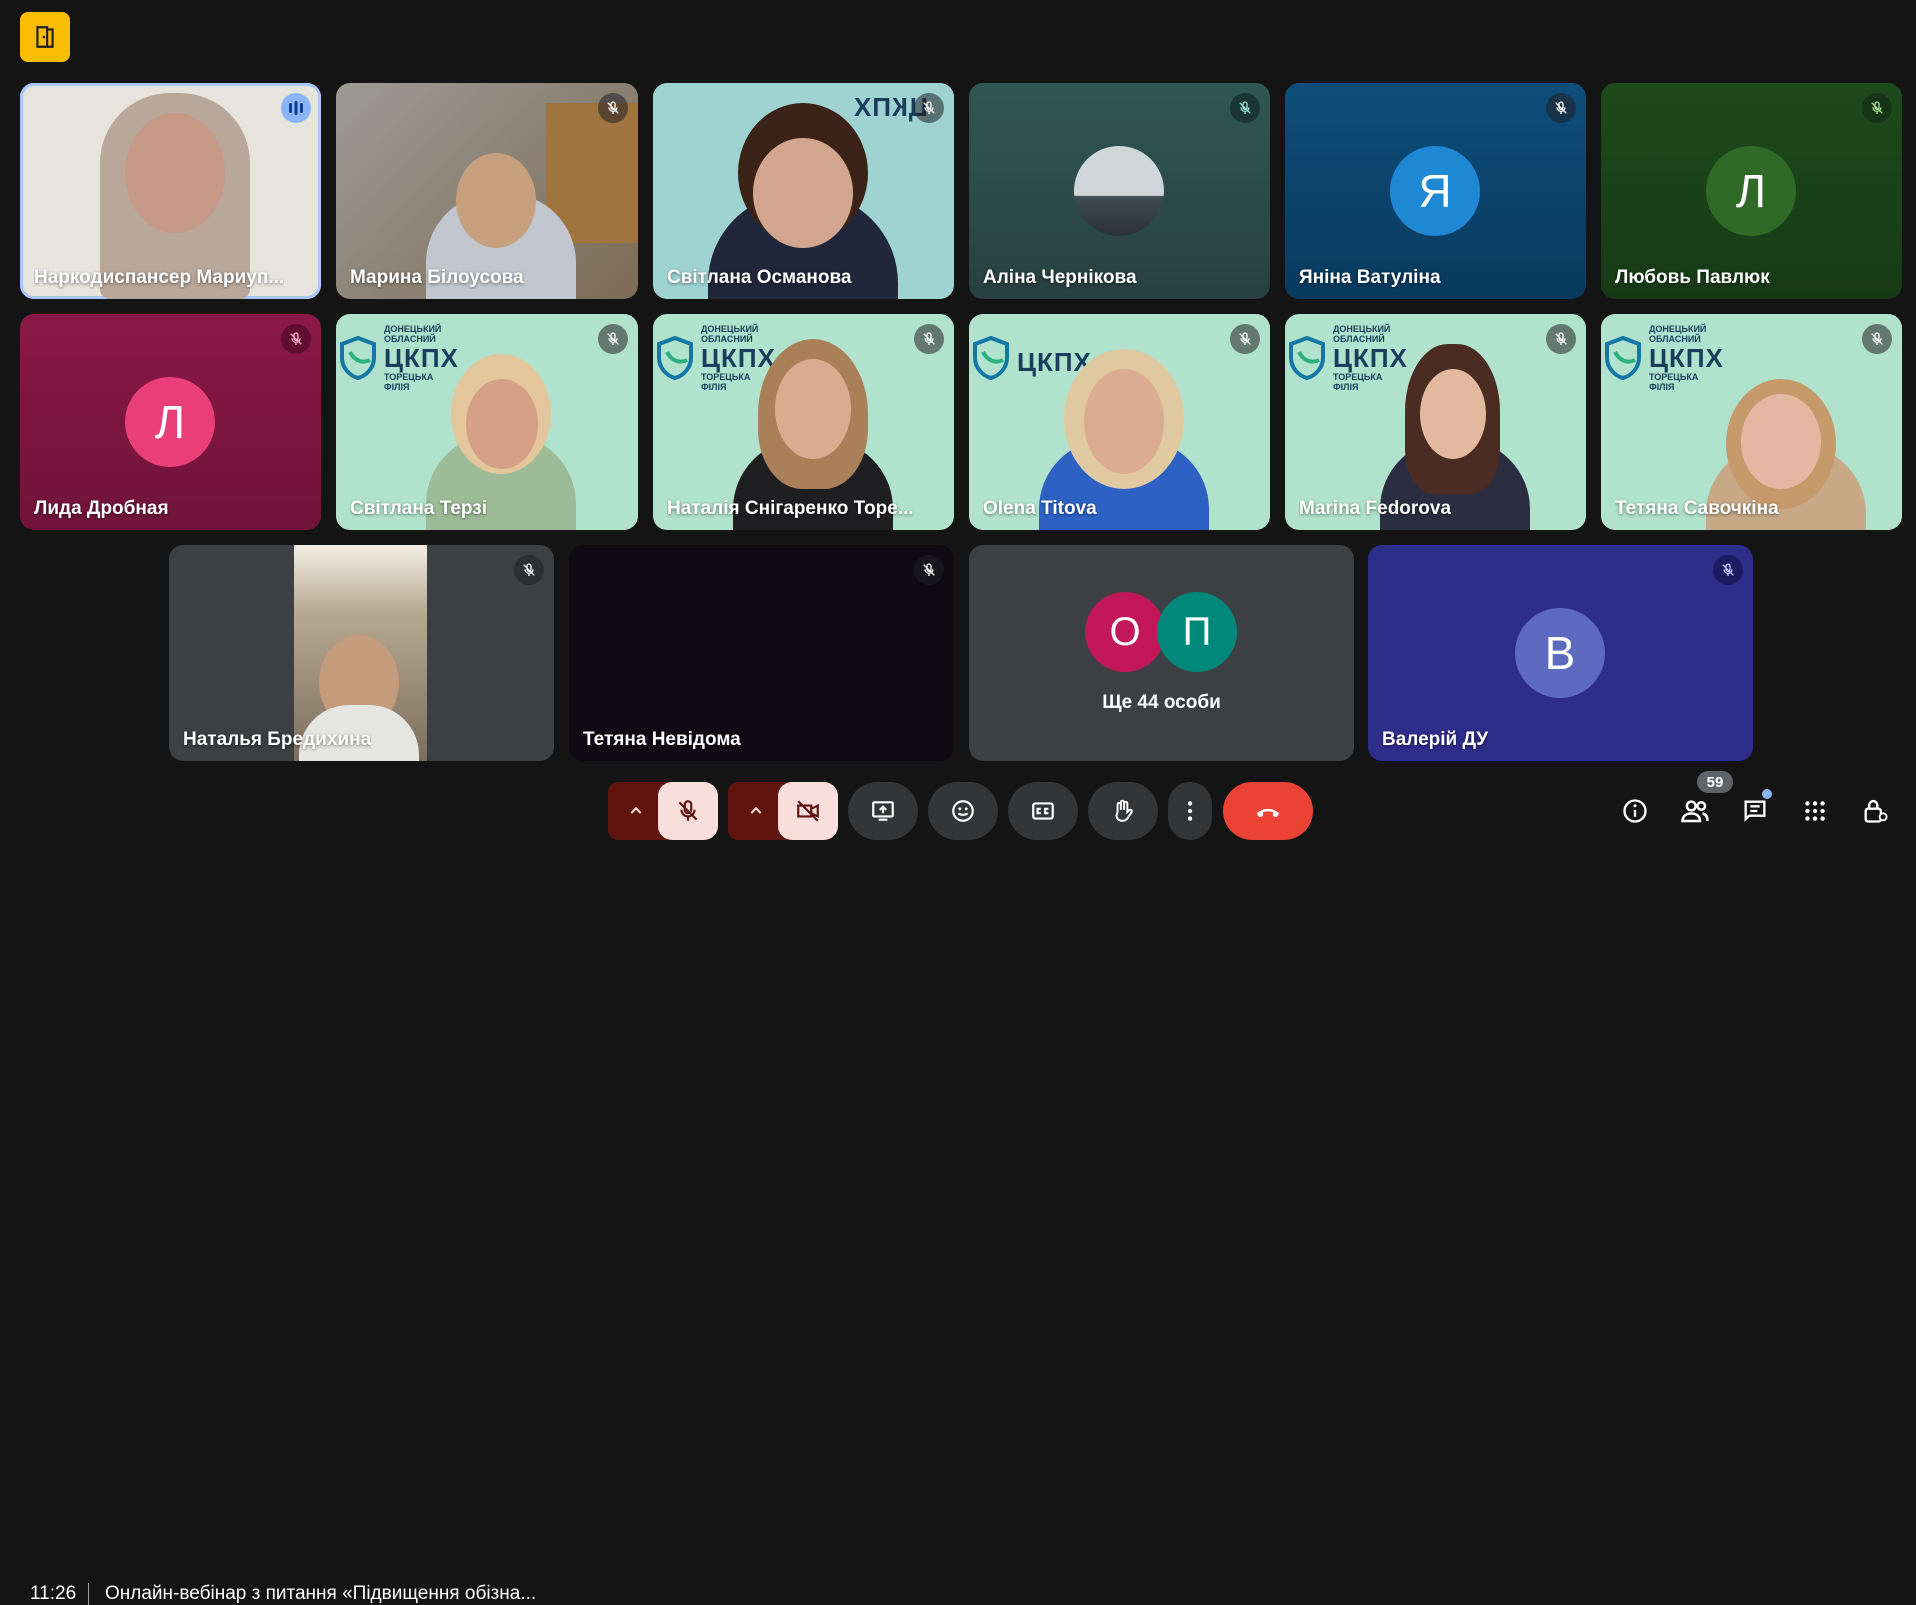 This screenshot has width=1916, height=1605. Describe the element at coordinates (53, 1593) in the screenshot. I see `meeting-time: 11:26` at that location.